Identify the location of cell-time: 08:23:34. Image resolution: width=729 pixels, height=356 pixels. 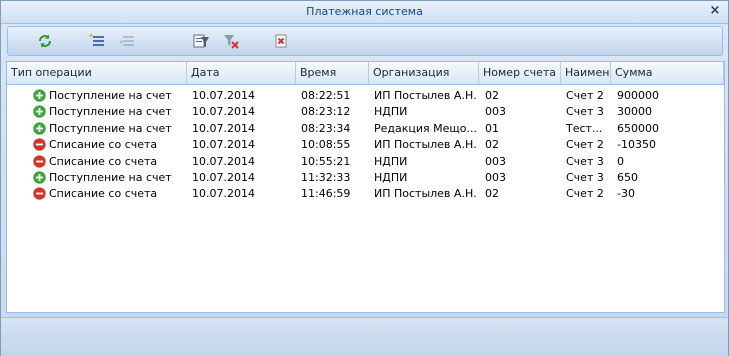
(326, 128).